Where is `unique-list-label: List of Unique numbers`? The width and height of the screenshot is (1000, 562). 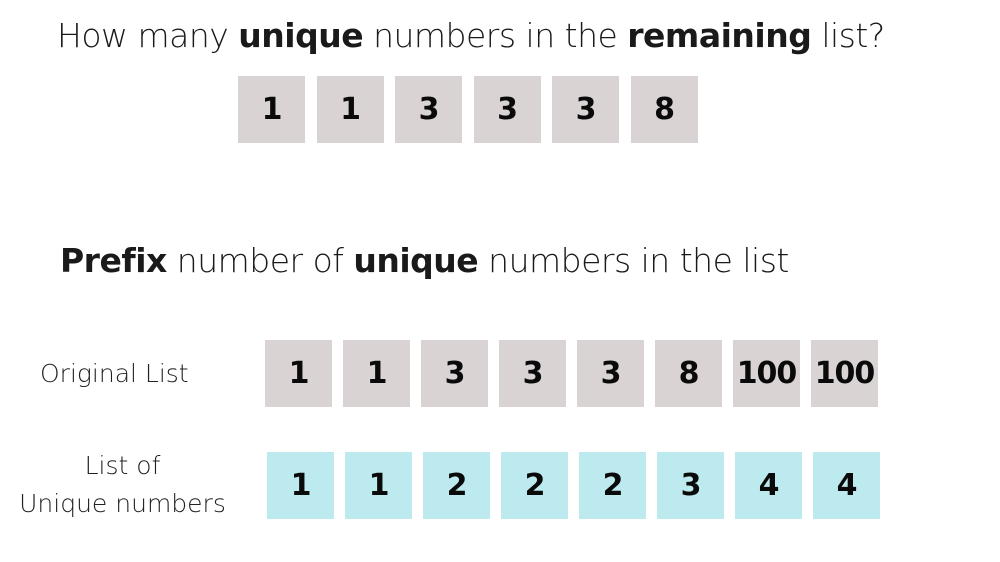
unique-list-label: List of Unique numbers is located at coordinates (122, 485).